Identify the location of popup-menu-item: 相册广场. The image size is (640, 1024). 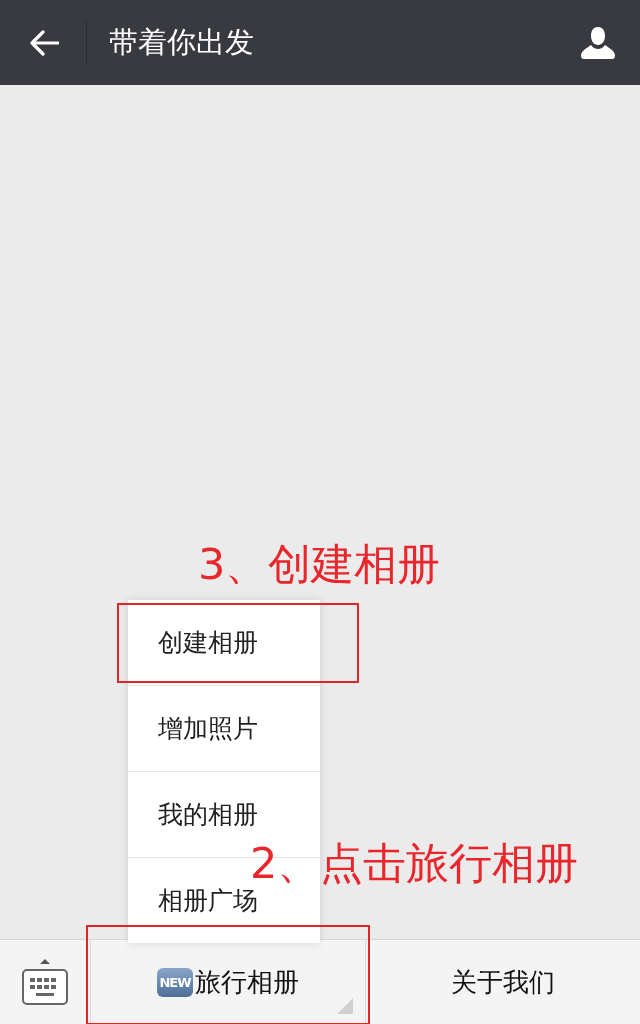
(208, 900).